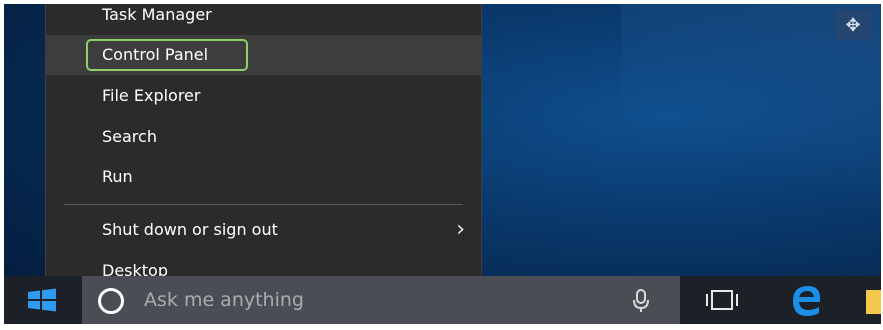 The height and width of the screenshot is (330, 883). What do you see at coordinates (151, 95) in the screenshot?
I see `menu-item-label: File Explorer` at bounding box center [151, 95].